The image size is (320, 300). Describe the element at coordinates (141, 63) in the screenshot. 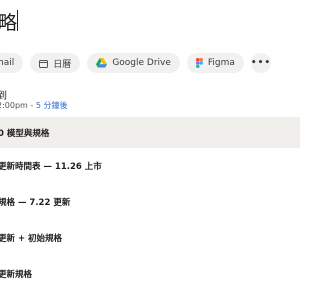

I see `chip-google-drive-label: Google Drive` at that location.